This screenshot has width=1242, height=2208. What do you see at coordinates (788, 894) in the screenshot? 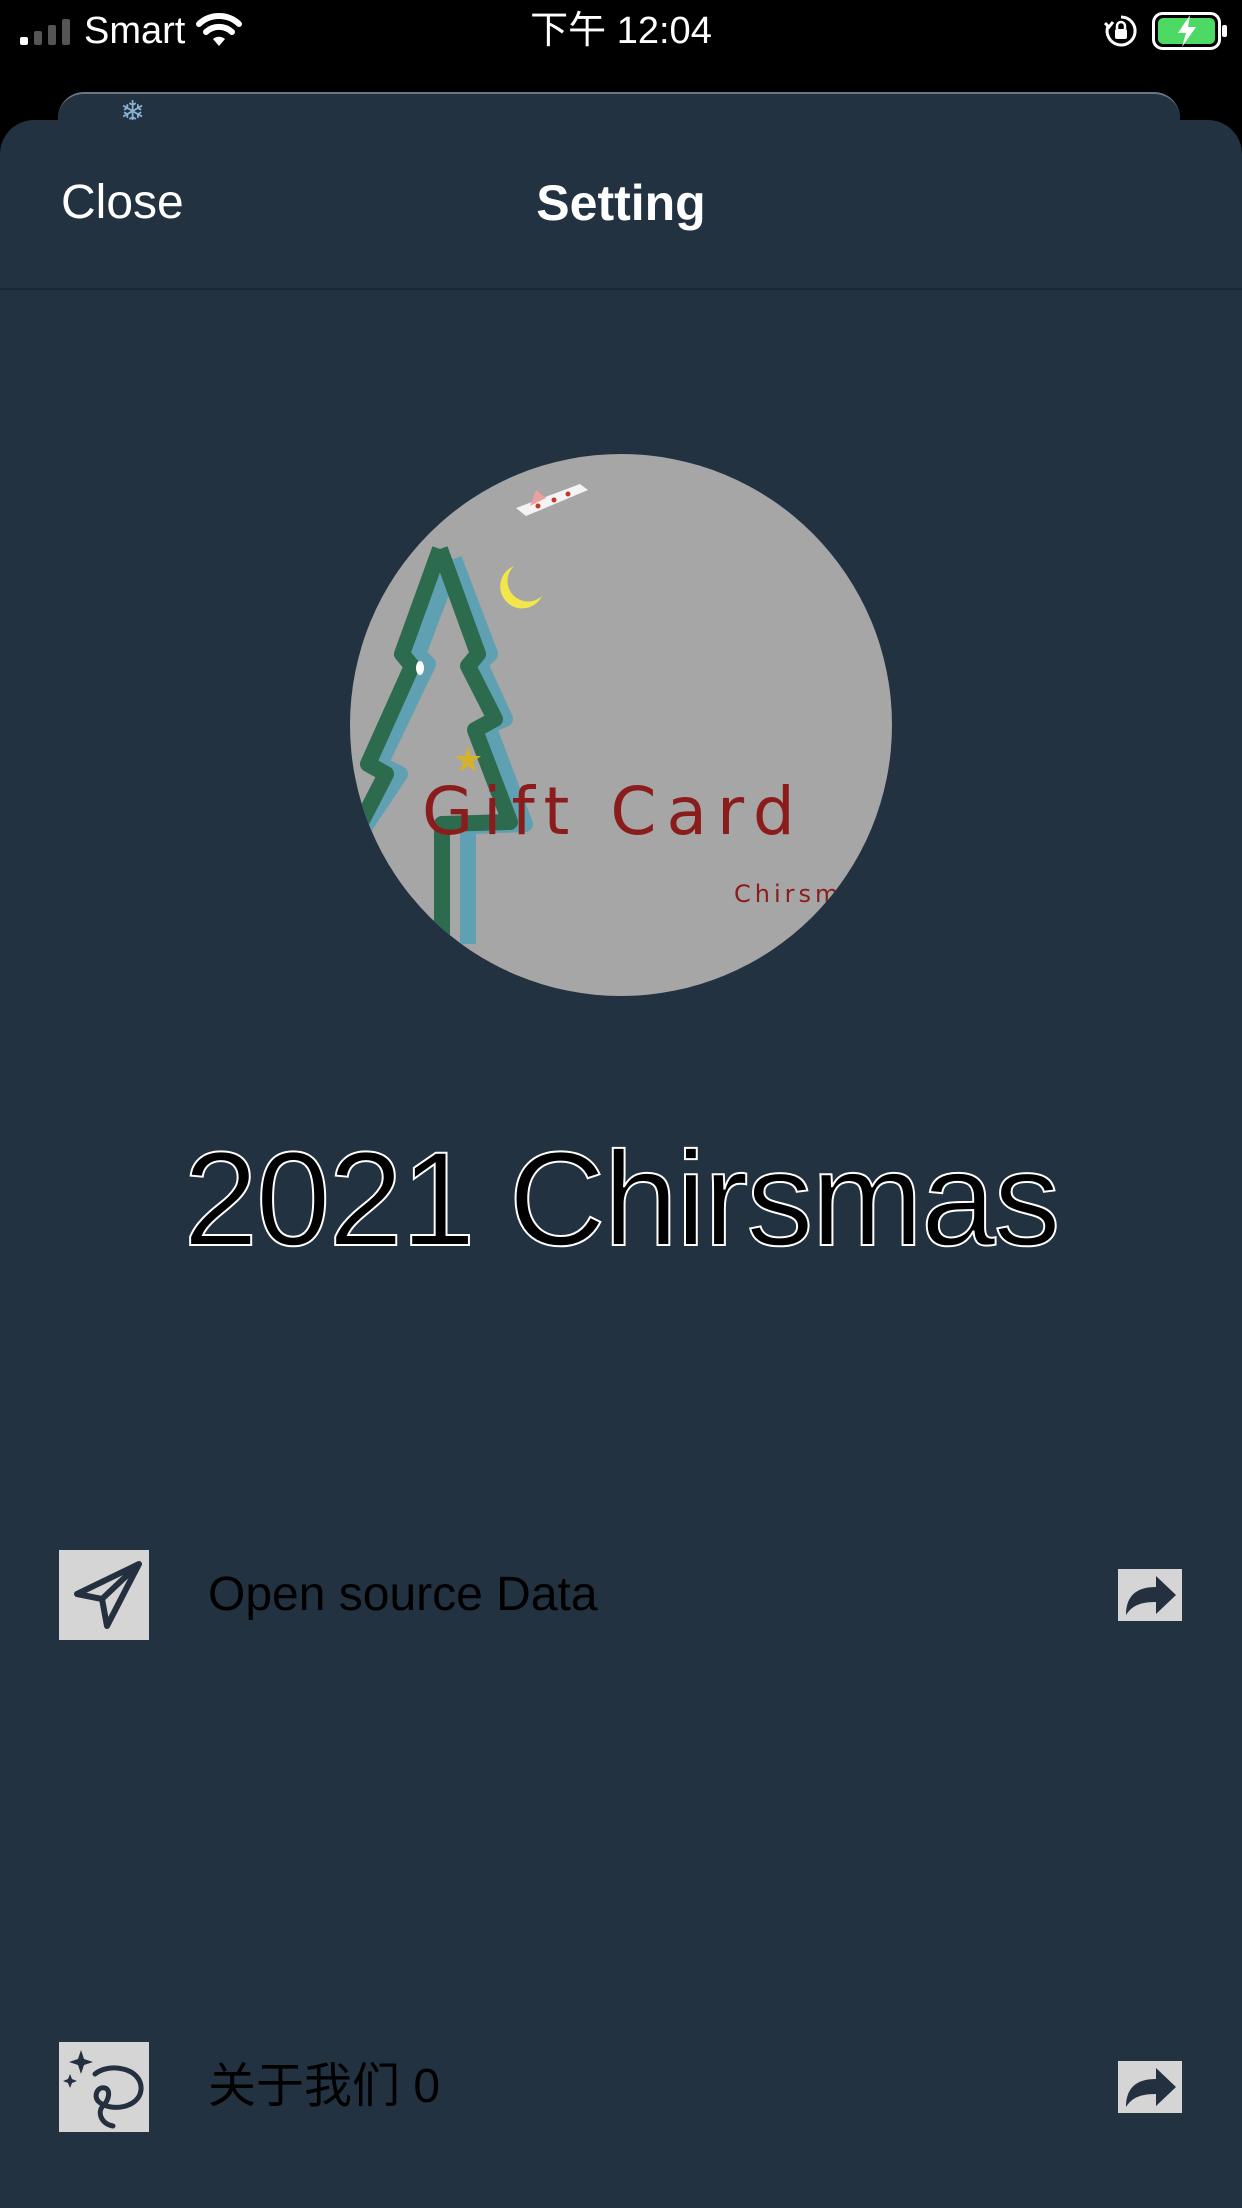
I see `gift-card-subtext: Chirsm` at bounding box center [788, 894].